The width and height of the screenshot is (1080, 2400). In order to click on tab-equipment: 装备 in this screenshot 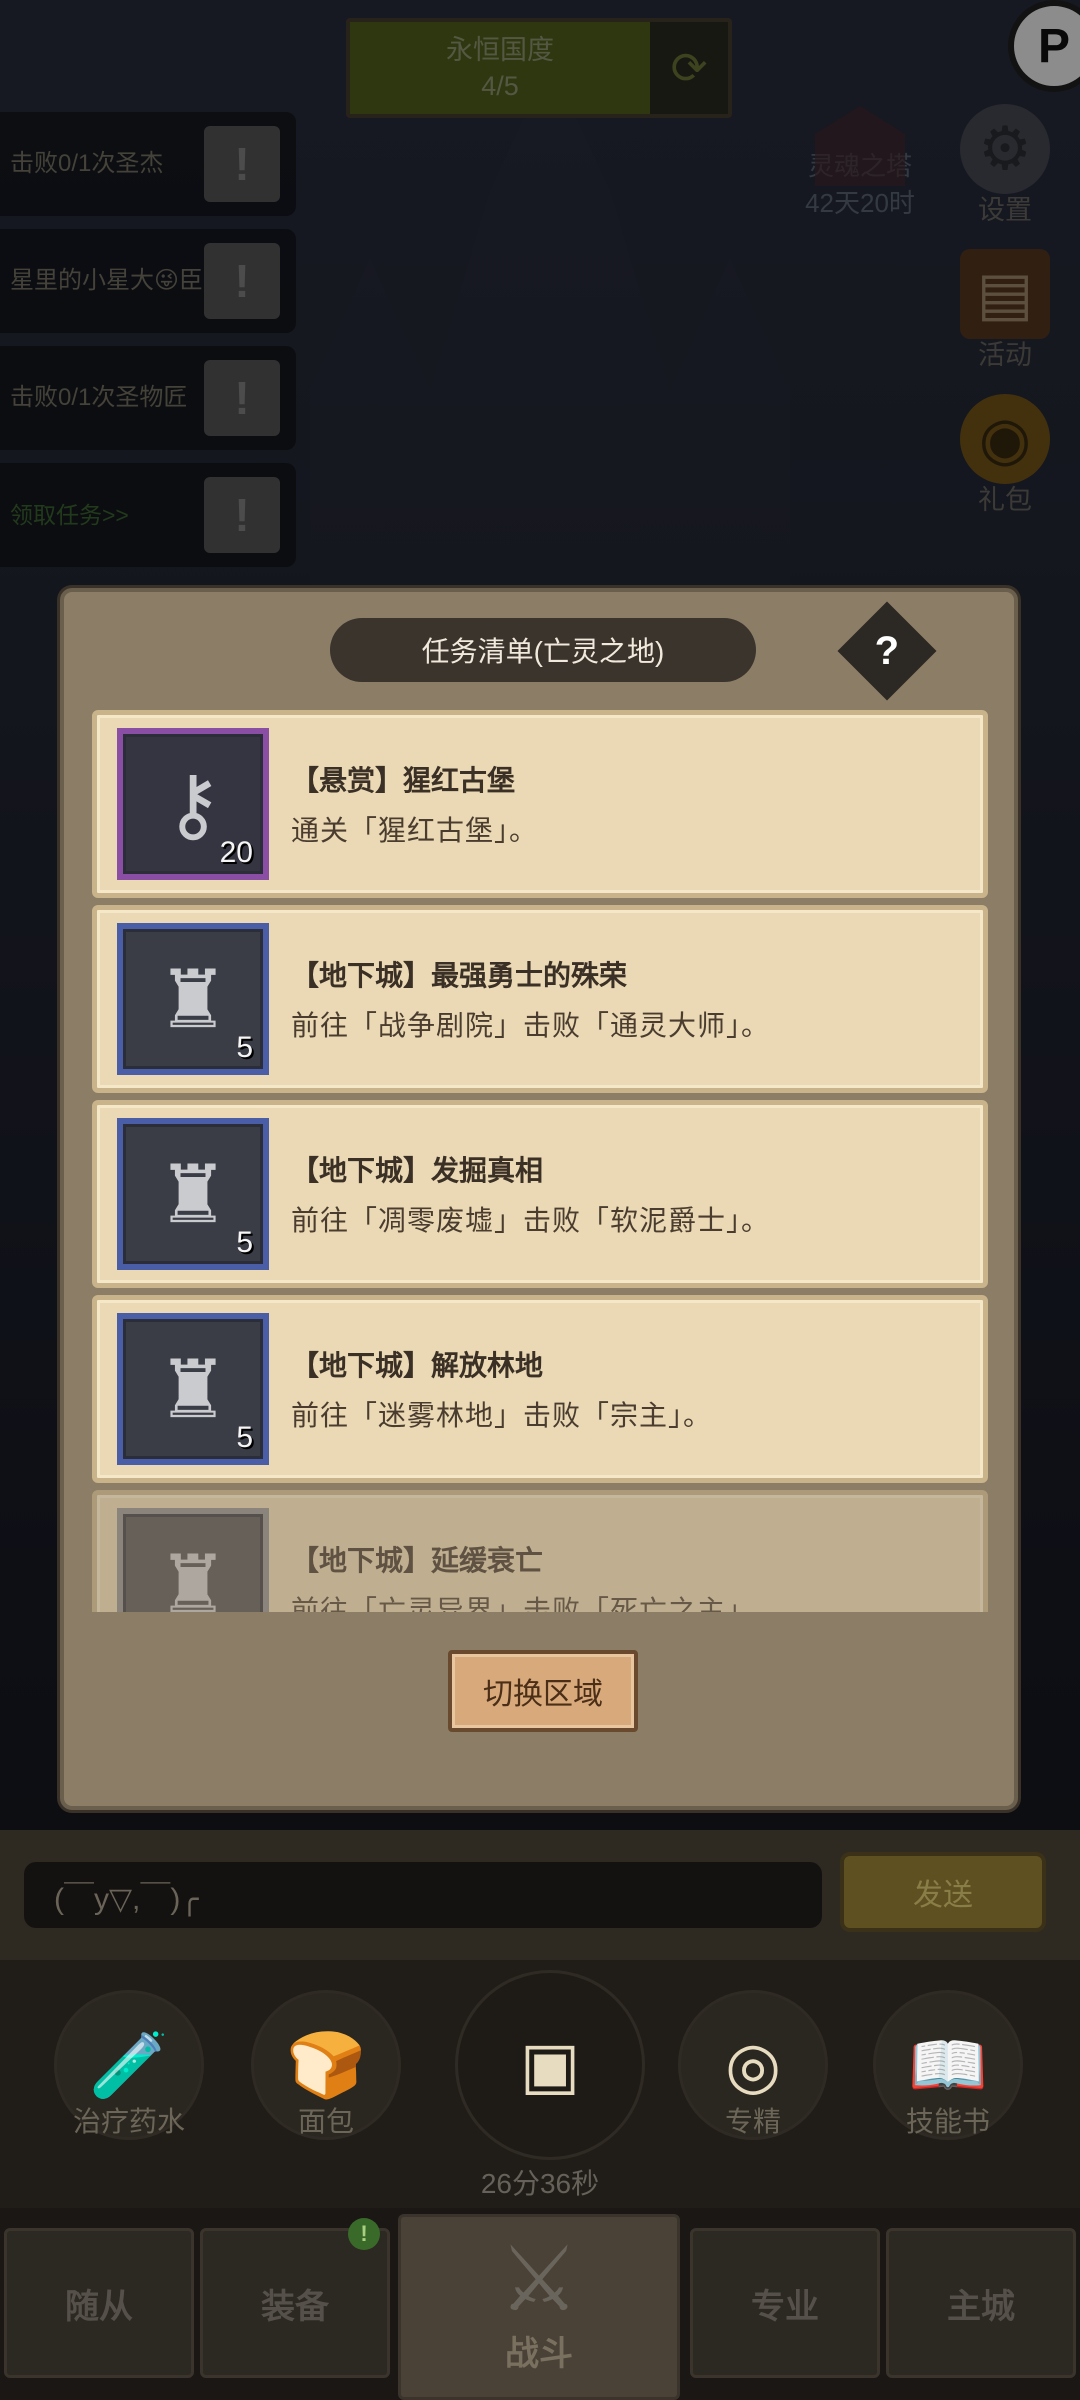, I will do `click(295, 2303)`.